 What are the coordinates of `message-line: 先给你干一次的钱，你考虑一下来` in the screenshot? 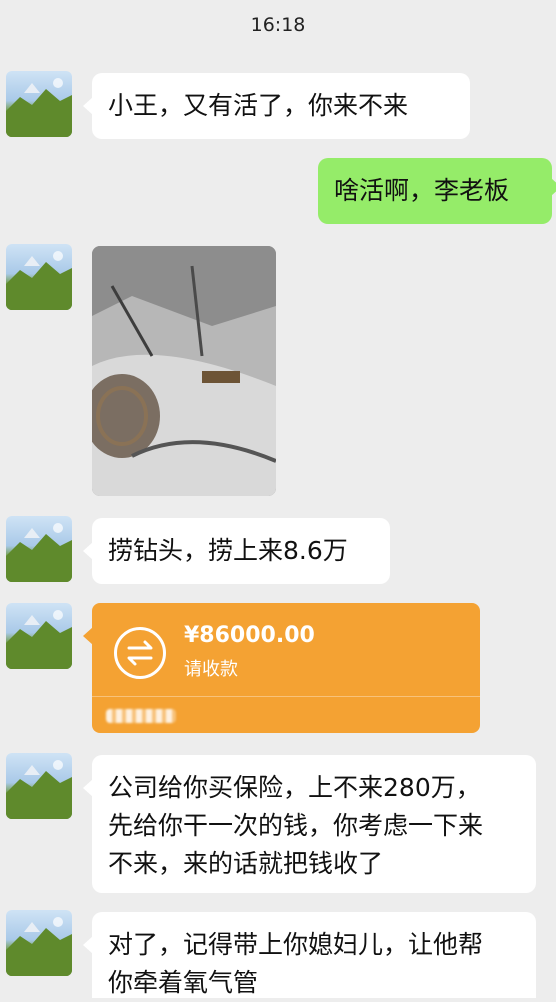 It's located at (296, 825).